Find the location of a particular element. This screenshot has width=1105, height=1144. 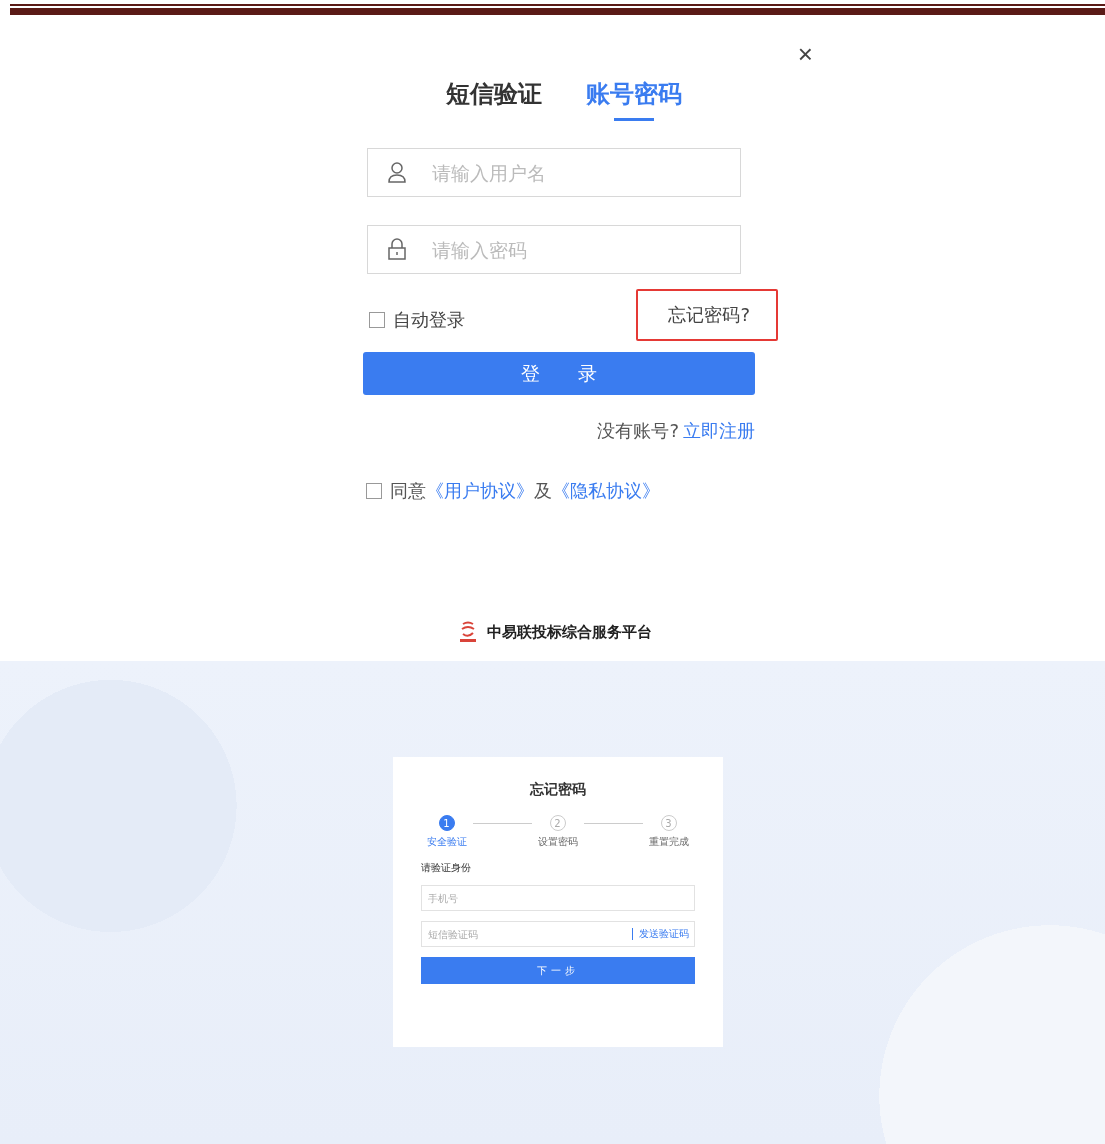

login-button: 登 录 is located at coordinates (559, 373).